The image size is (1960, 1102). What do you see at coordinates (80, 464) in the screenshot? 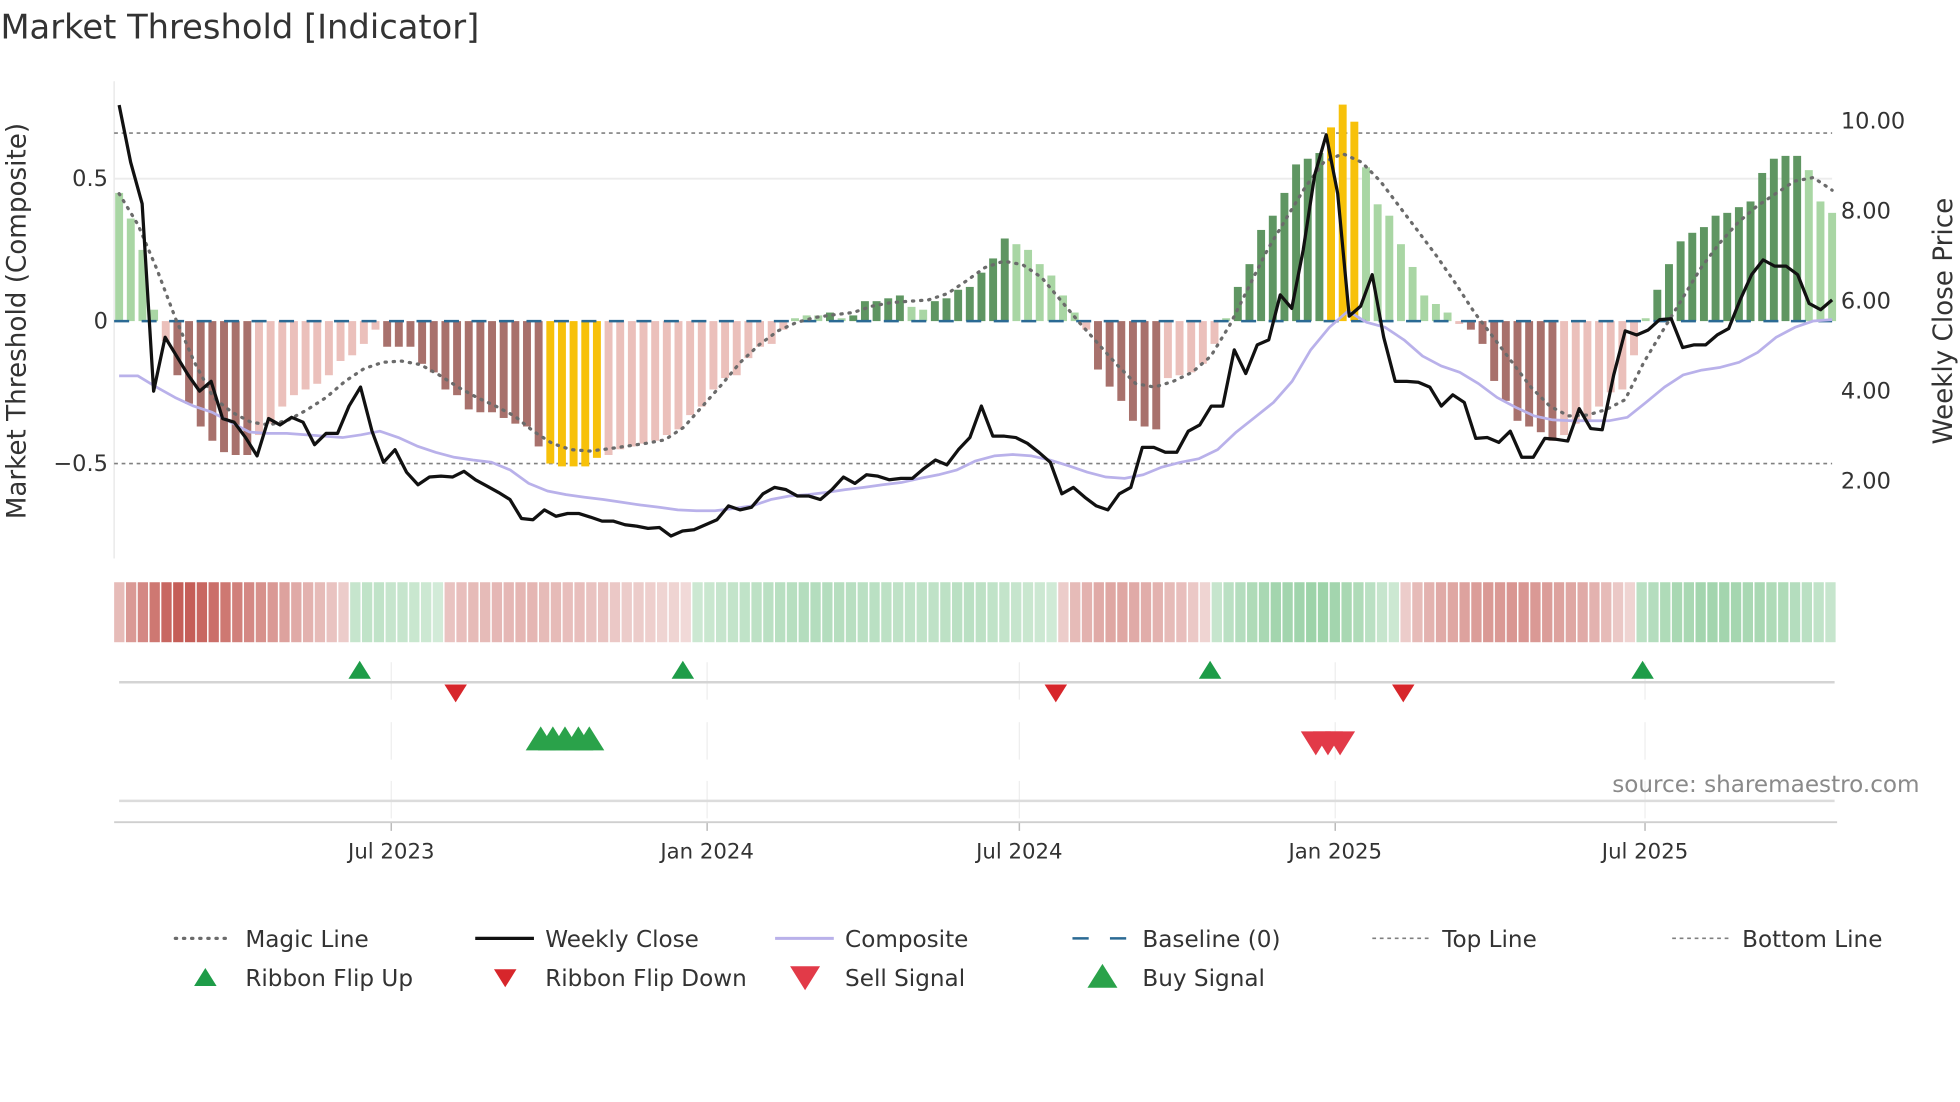
I see `left-tick-label: −0.5` at bounding box center [80, 464].